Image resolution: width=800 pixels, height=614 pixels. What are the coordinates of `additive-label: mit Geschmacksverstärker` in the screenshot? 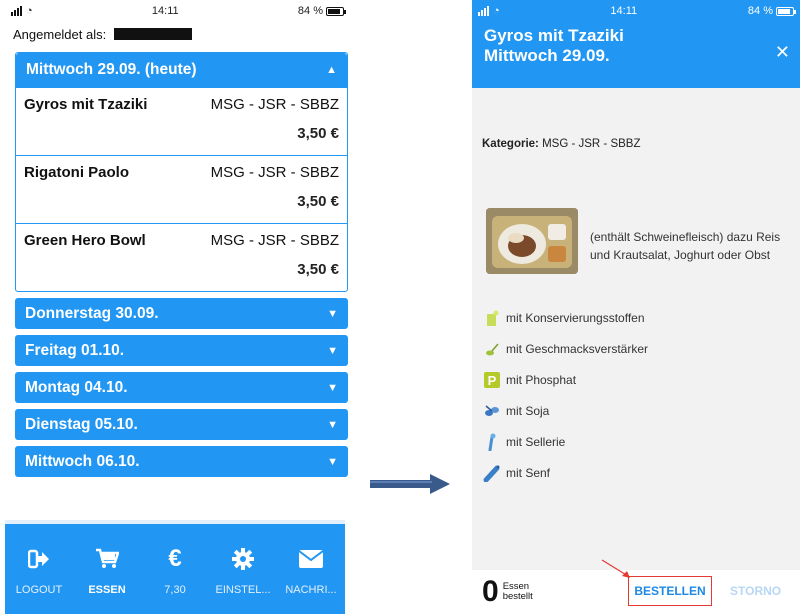 It's located at (577, 348).